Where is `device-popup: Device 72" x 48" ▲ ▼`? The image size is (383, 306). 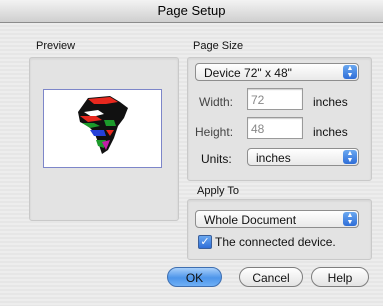
device-popup: Device 72" x 48" ▲ ▼ is located at coordinates (277, 72).